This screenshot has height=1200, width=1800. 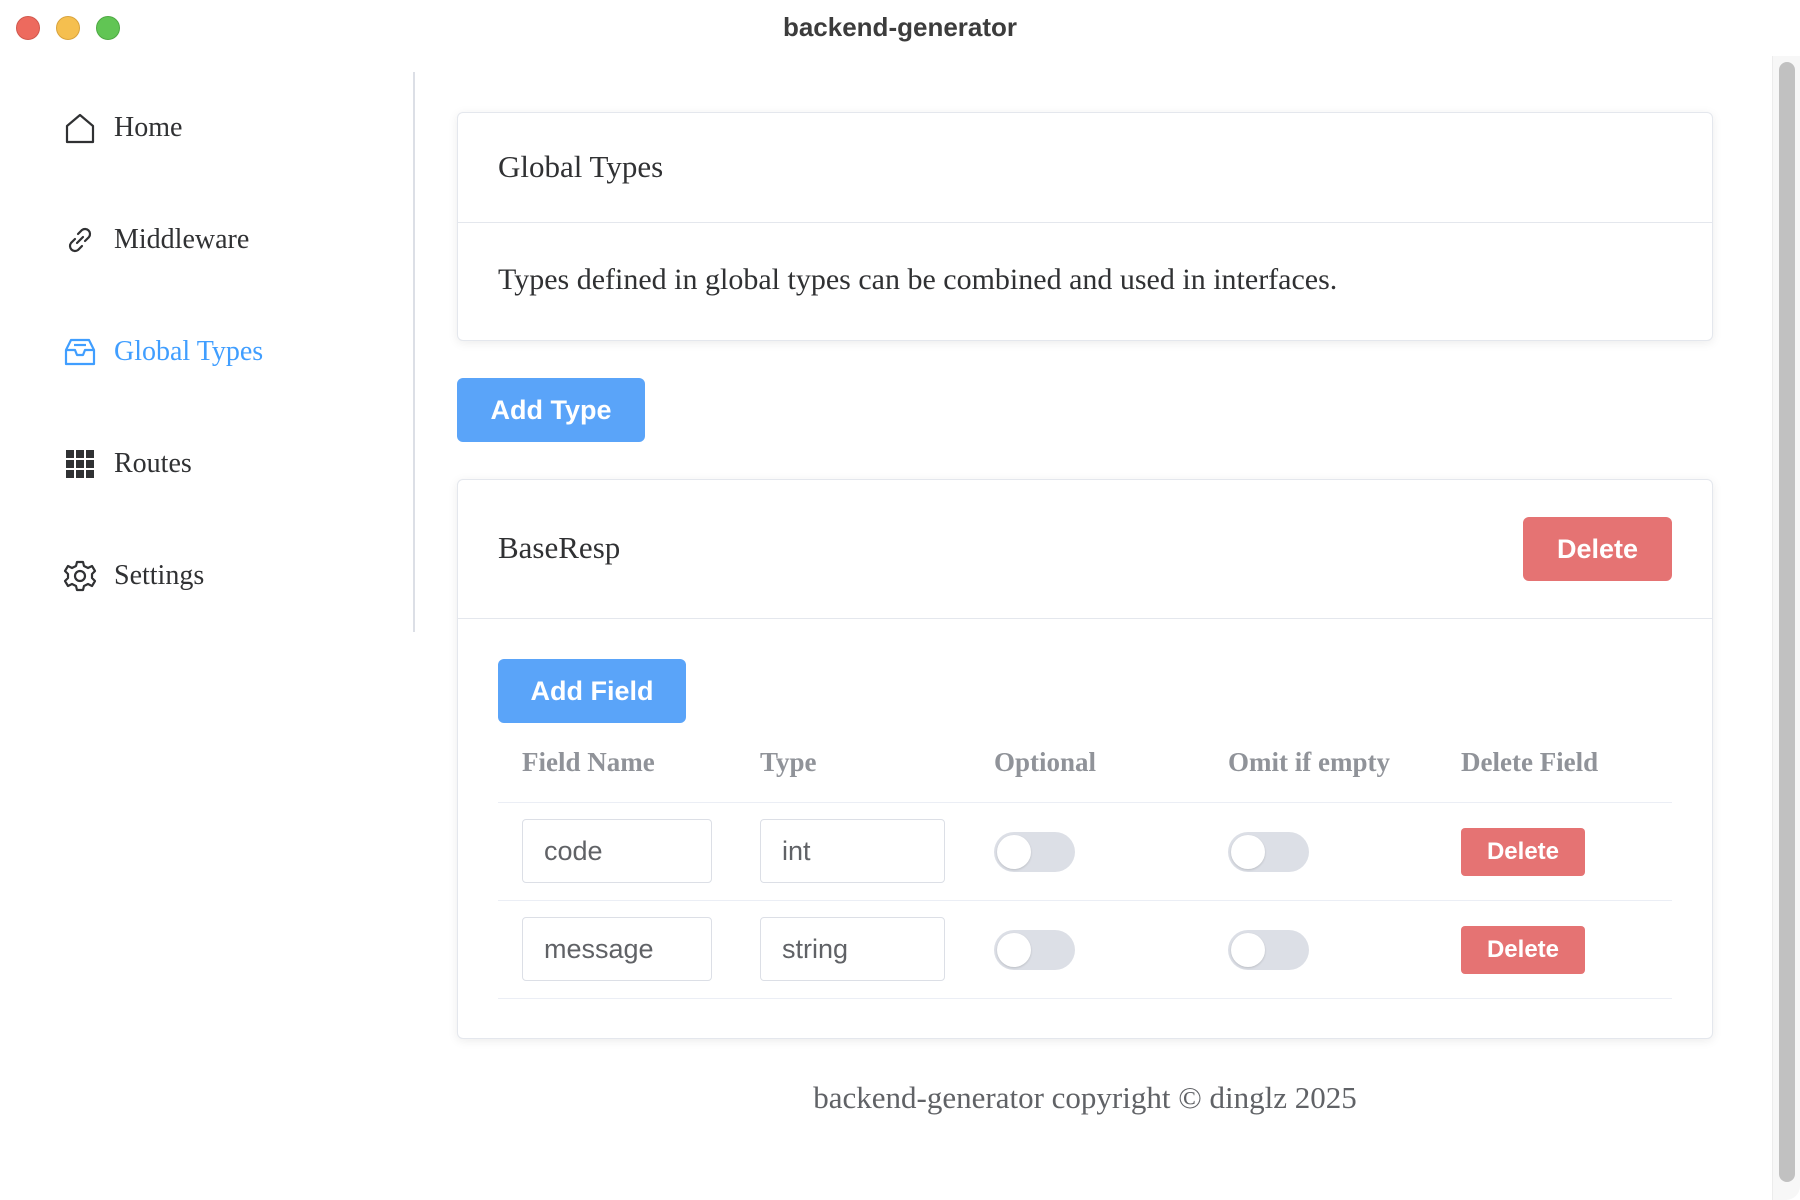 What do you see at coordinates (788, 762) in the screenshot?
I see `column-header-type: Type` at bounding box center [788, 762].